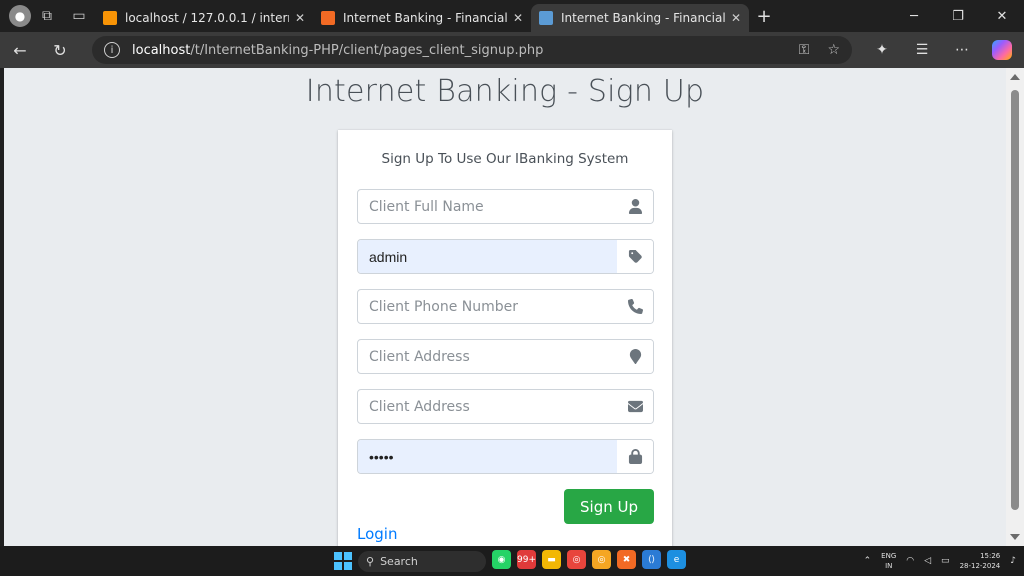 This screenshot has height=576, width=1024. Describe the element at coordinates (20, 50) in the screenshot. I see `back-button: ←` at that location.